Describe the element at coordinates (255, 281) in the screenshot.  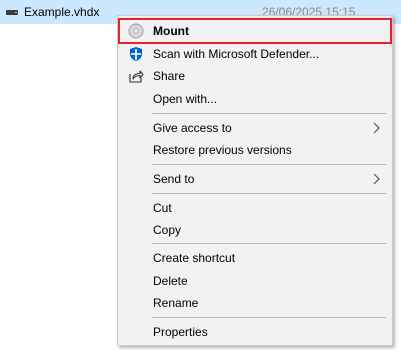
I see `menu-item-delete: Delete` at that location.